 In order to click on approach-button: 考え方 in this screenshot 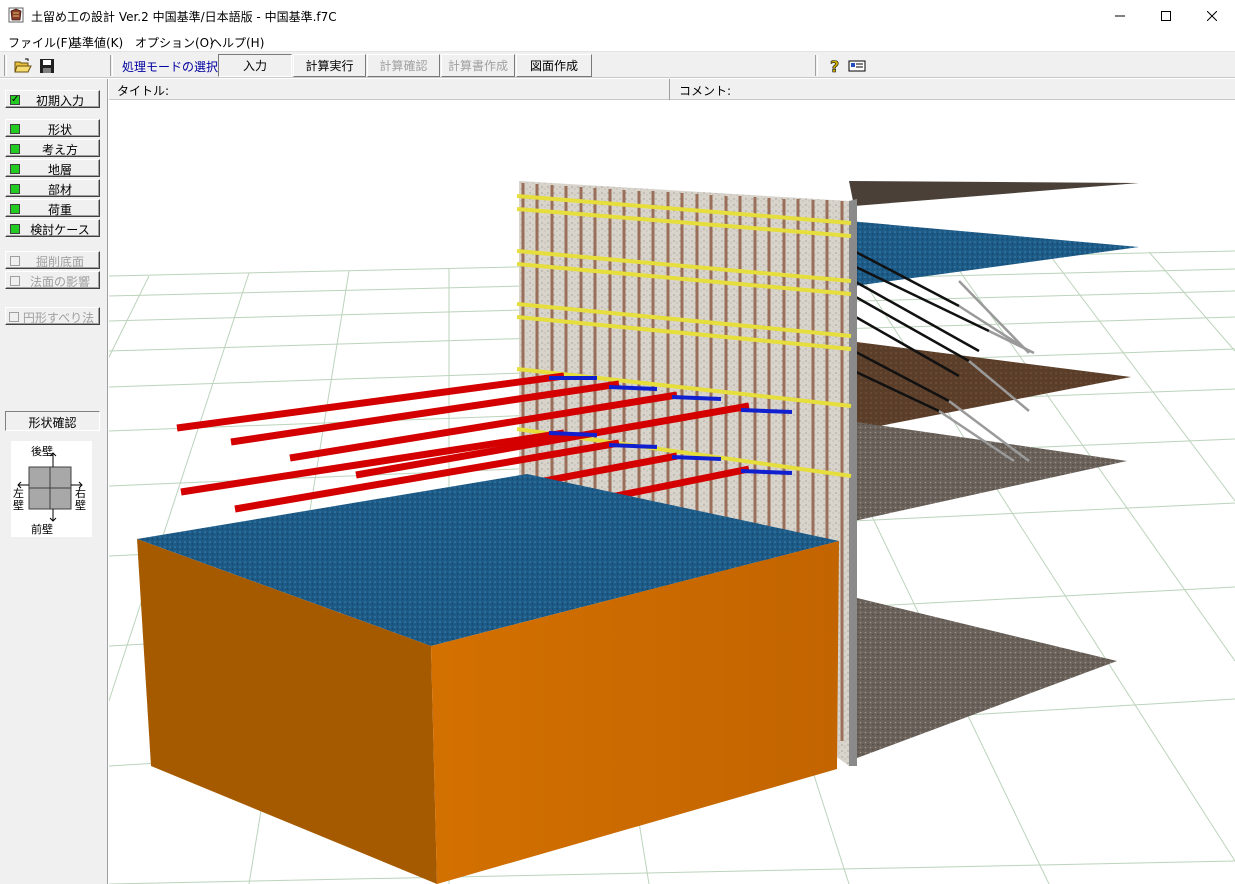, I will do `click(52, 148)`.